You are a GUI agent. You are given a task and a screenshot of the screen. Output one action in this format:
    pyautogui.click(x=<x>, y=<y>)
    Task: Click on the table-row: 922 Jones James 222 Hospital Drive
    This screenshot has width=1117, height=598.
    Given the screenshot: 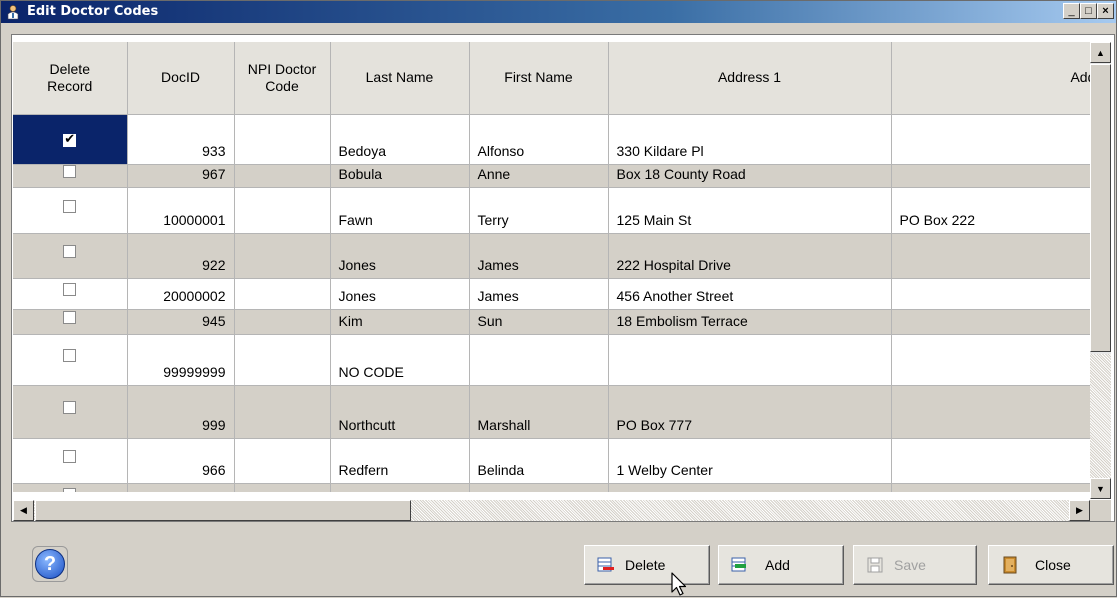 What is the action you would take?
    pyautogui.click(x=551, y=256)
    